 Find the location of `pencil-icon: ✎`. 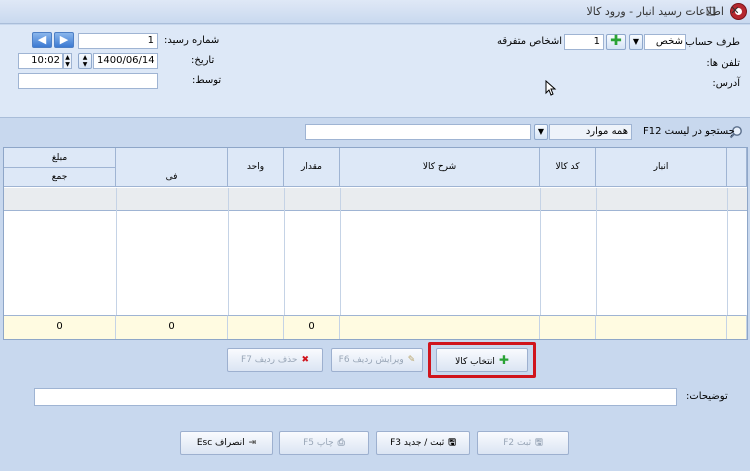

pencil-icon: ✎ is located at coordinates (411, 360).